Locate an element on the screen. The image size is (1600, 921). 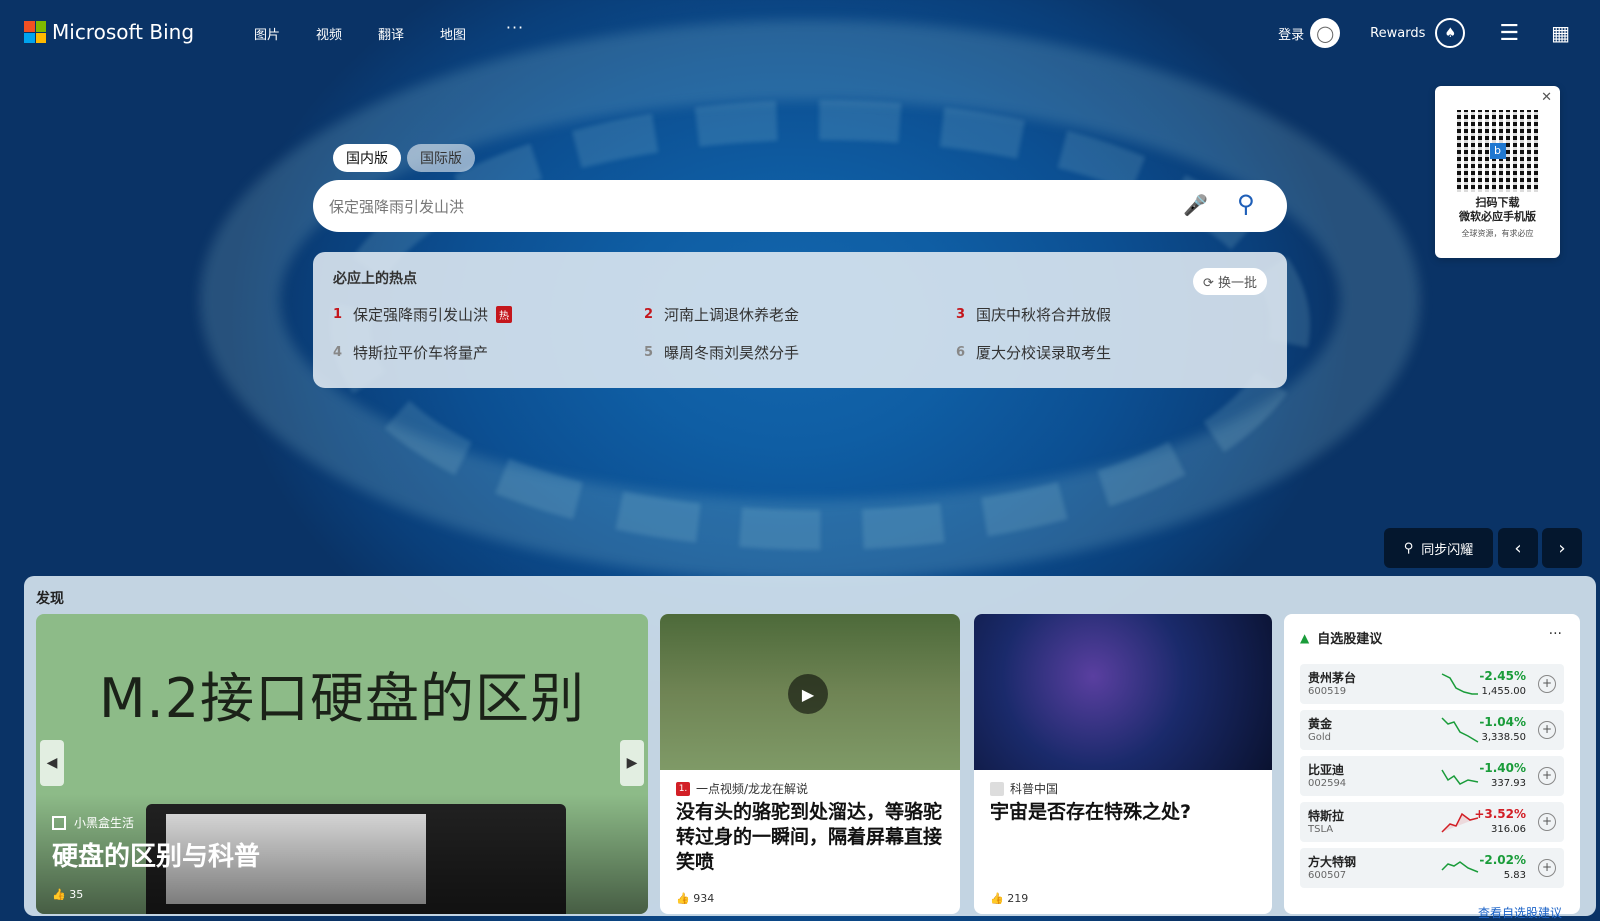
carousel-next-button: ▶ is located at coordinates (632, 763).